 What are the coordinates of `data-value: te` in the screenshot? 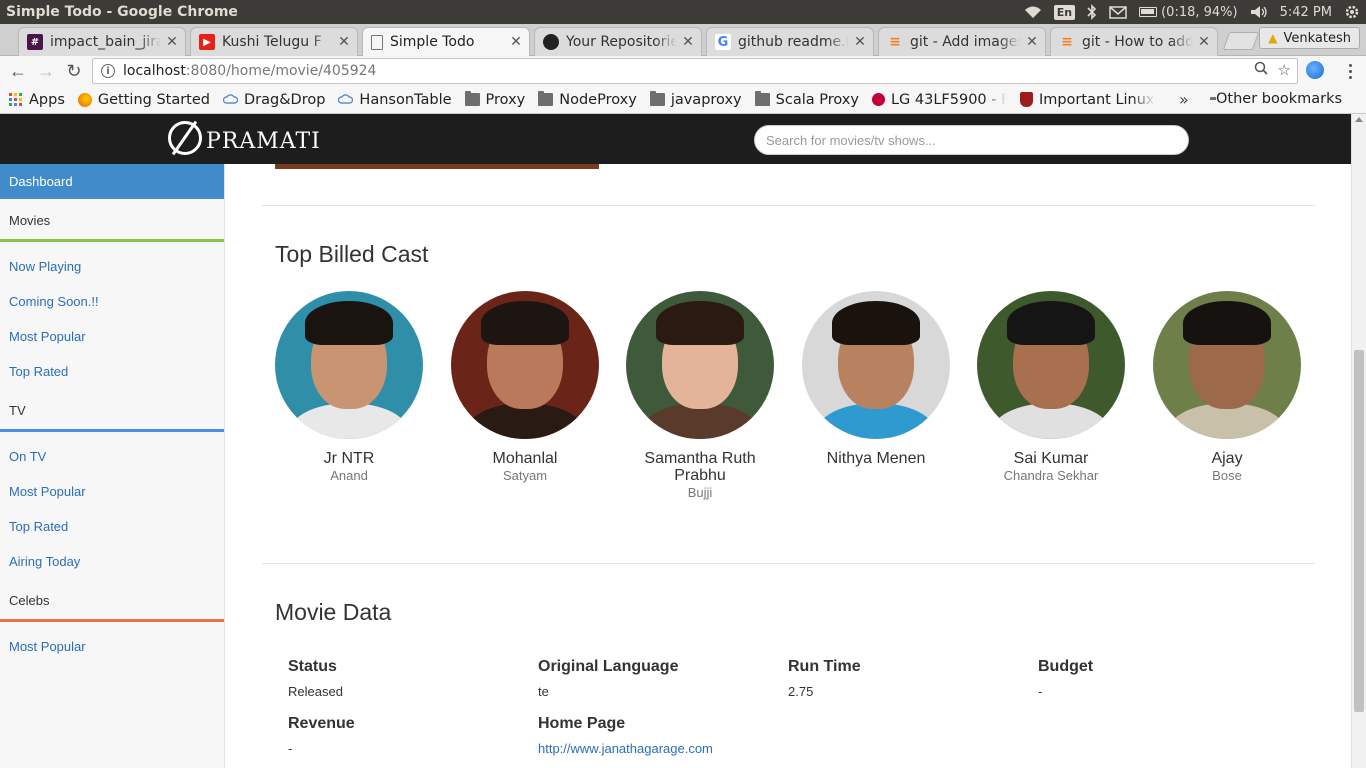 It's located at (543, 691).